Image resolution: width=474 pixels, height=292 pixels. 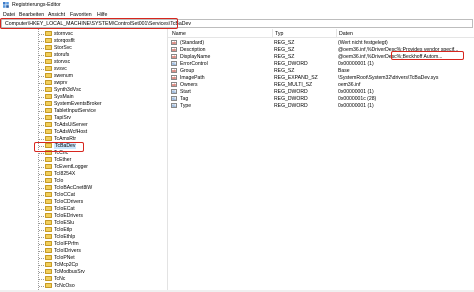 I want to click on tree-item: TcIoESlu, so click(x=83, y=222).